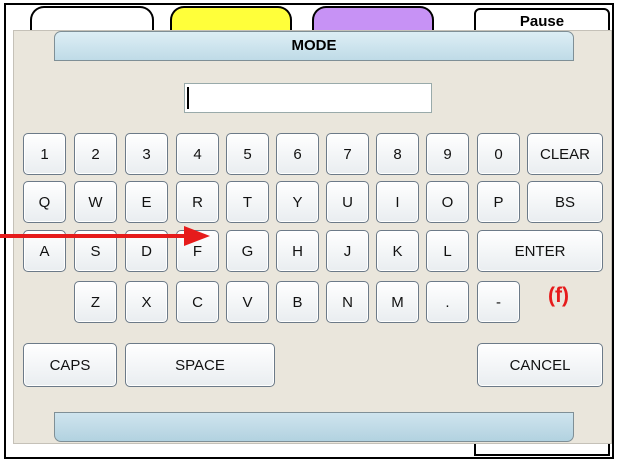  I want to click on key-period: ., so click(447, 302).